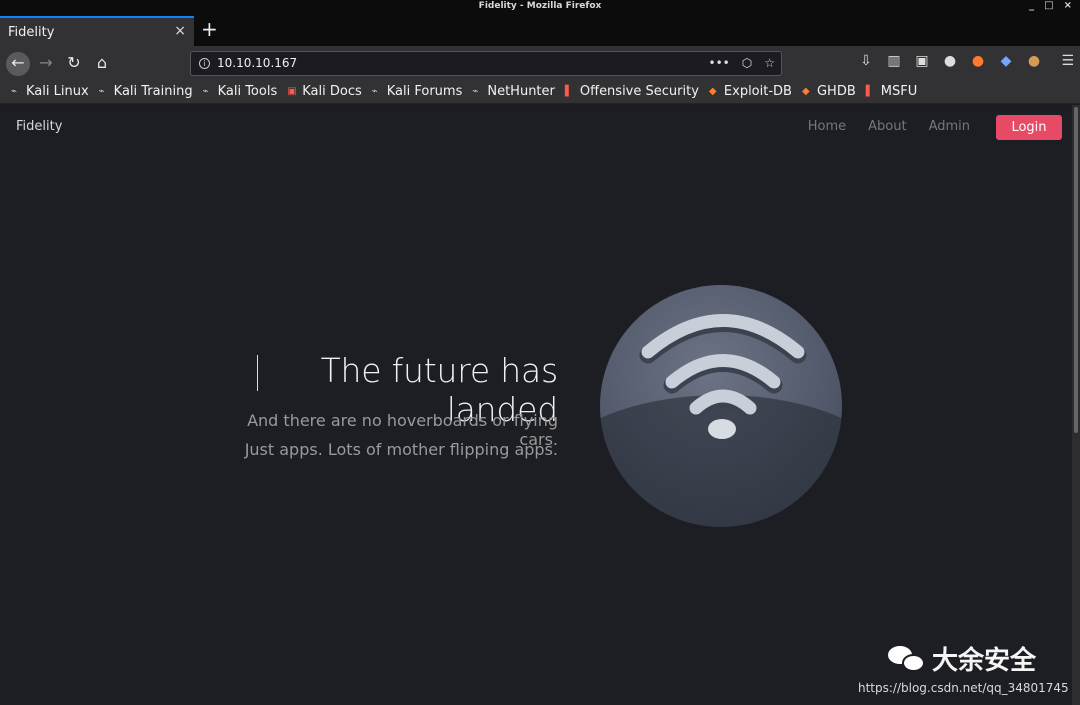  I want to click on bookmark-label: Kali Training, so click(153, 91).